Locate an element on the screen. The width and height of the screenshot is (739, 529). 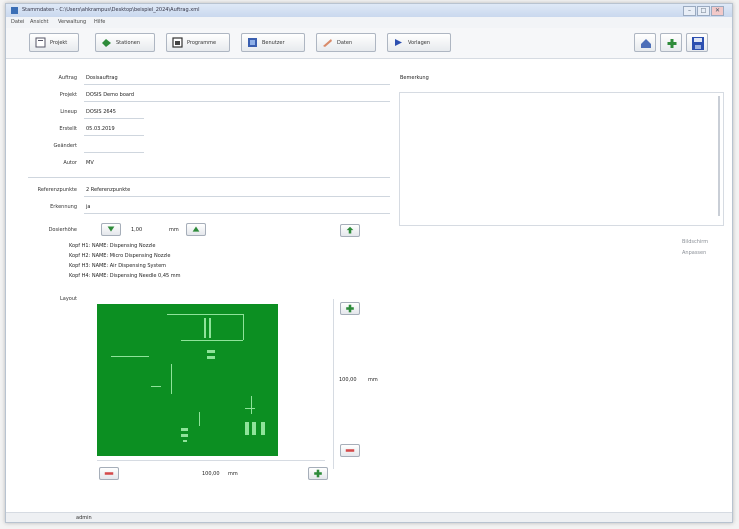
status-bar: admin is located at coordinates (369, 517).